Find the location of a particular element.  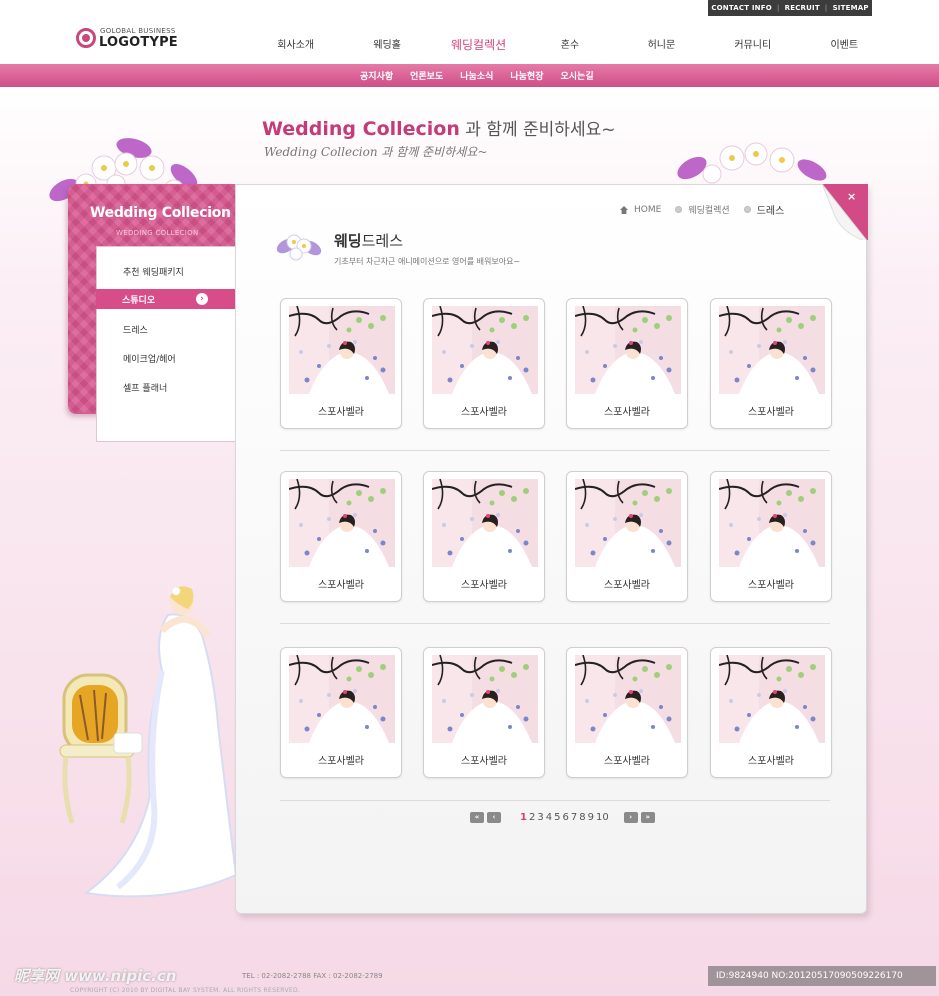

page-headline: Wedding Collecion 과 함께 준비하세요~ is located at coordinates (438, 127).